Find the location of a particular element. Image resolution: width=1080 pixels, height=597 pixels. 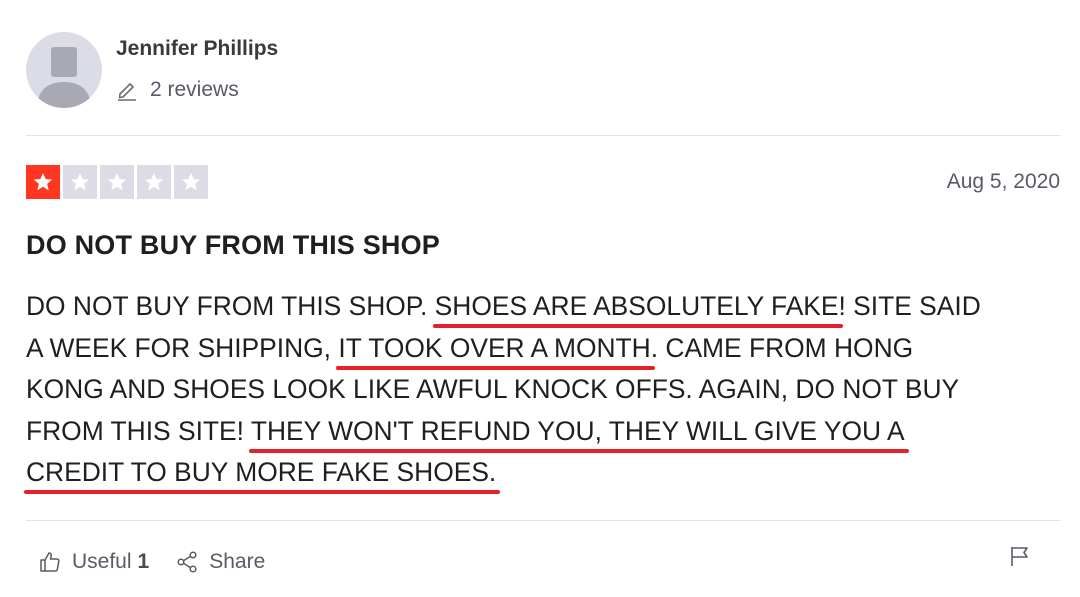

star-rating is located at coordinates (117, 182).